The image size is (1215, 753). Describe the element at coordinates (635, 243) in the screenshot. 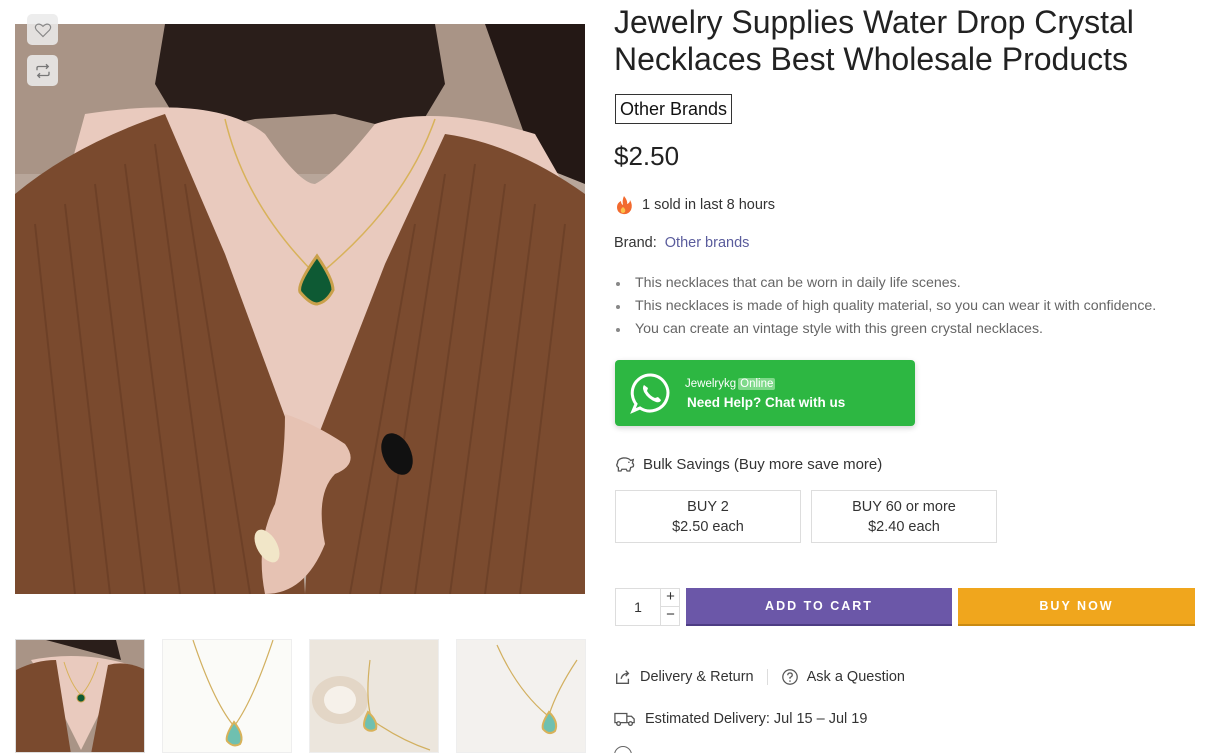

I see `brand-label: Brand:` at that location.